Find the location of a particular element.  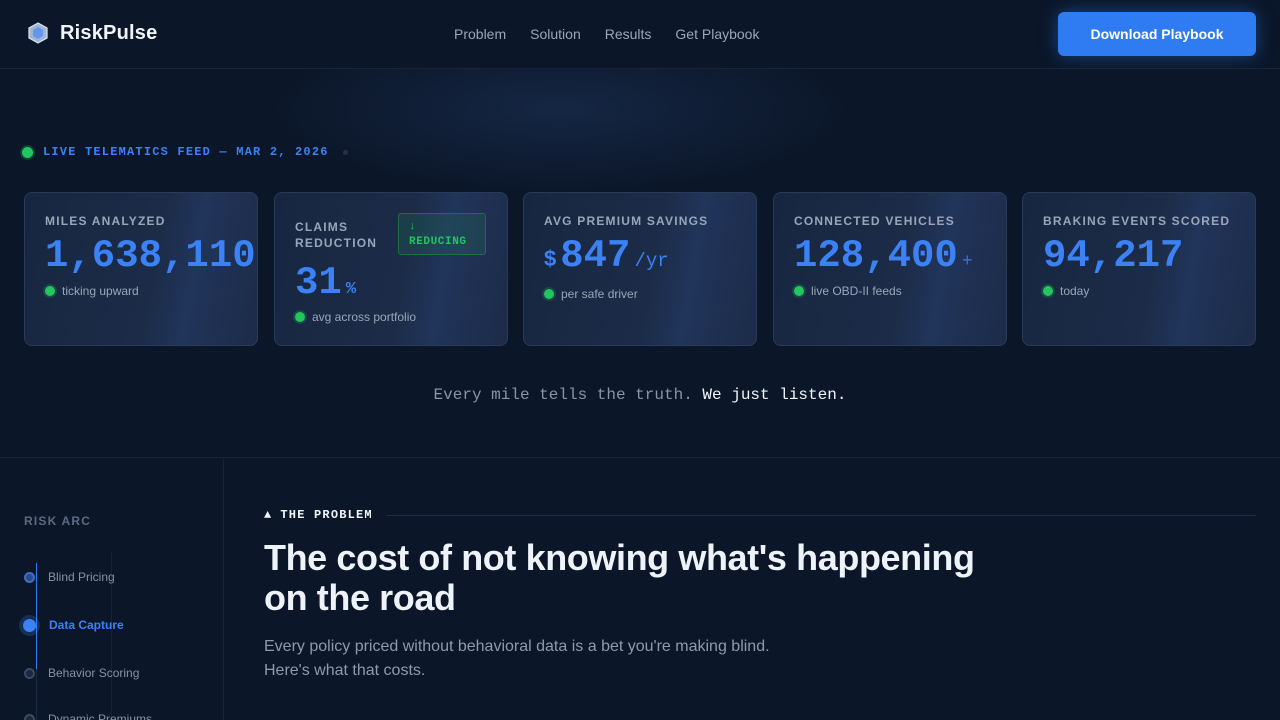

stat-footnote-text: today is located at coordinates (1075, 291).